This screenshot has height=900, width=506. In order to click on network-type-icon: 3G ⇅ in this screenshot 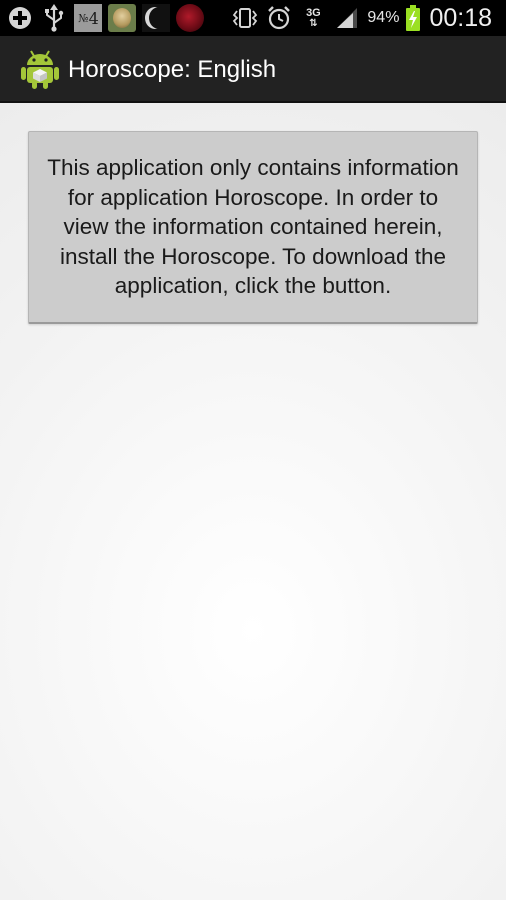, I will do `click(313, 17)`.